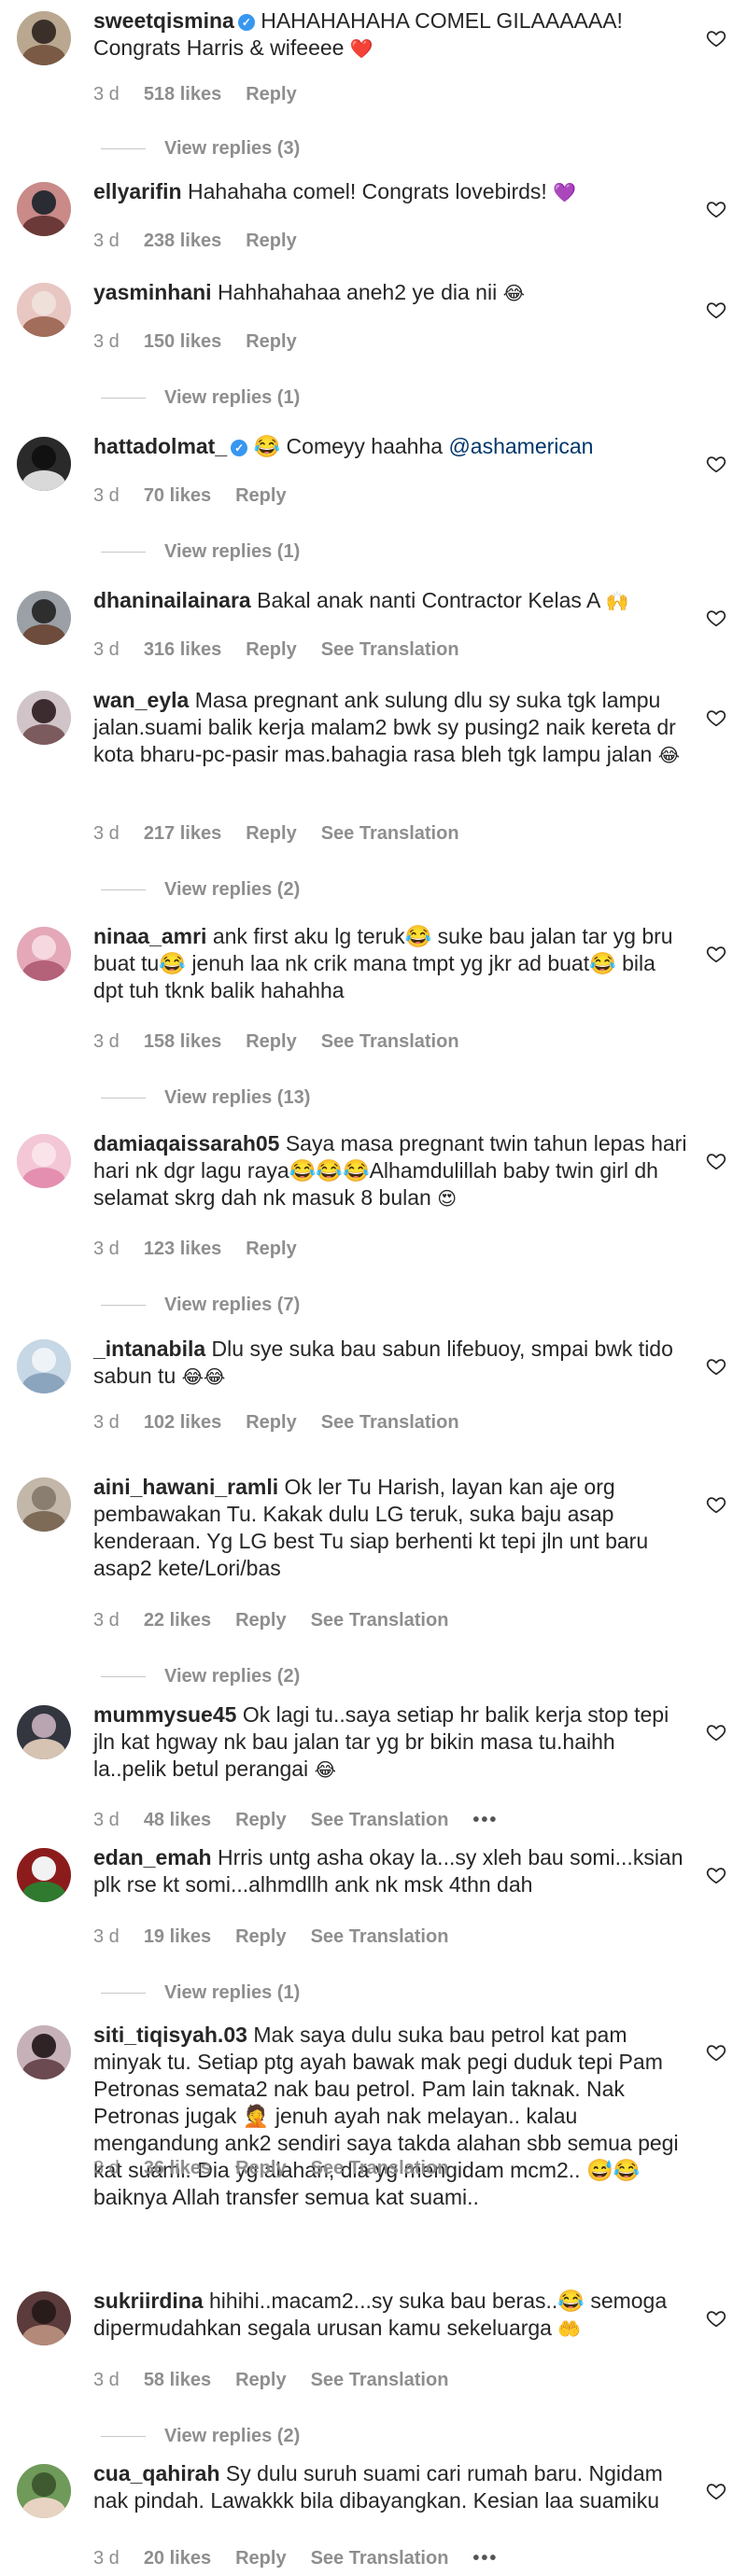 The height and width of the screenshot is (2576, 747). What do you see at coordinates (177, 495) in the screenshot?
I see `likes-count: 70 likes` at bounding box center [177, 495].